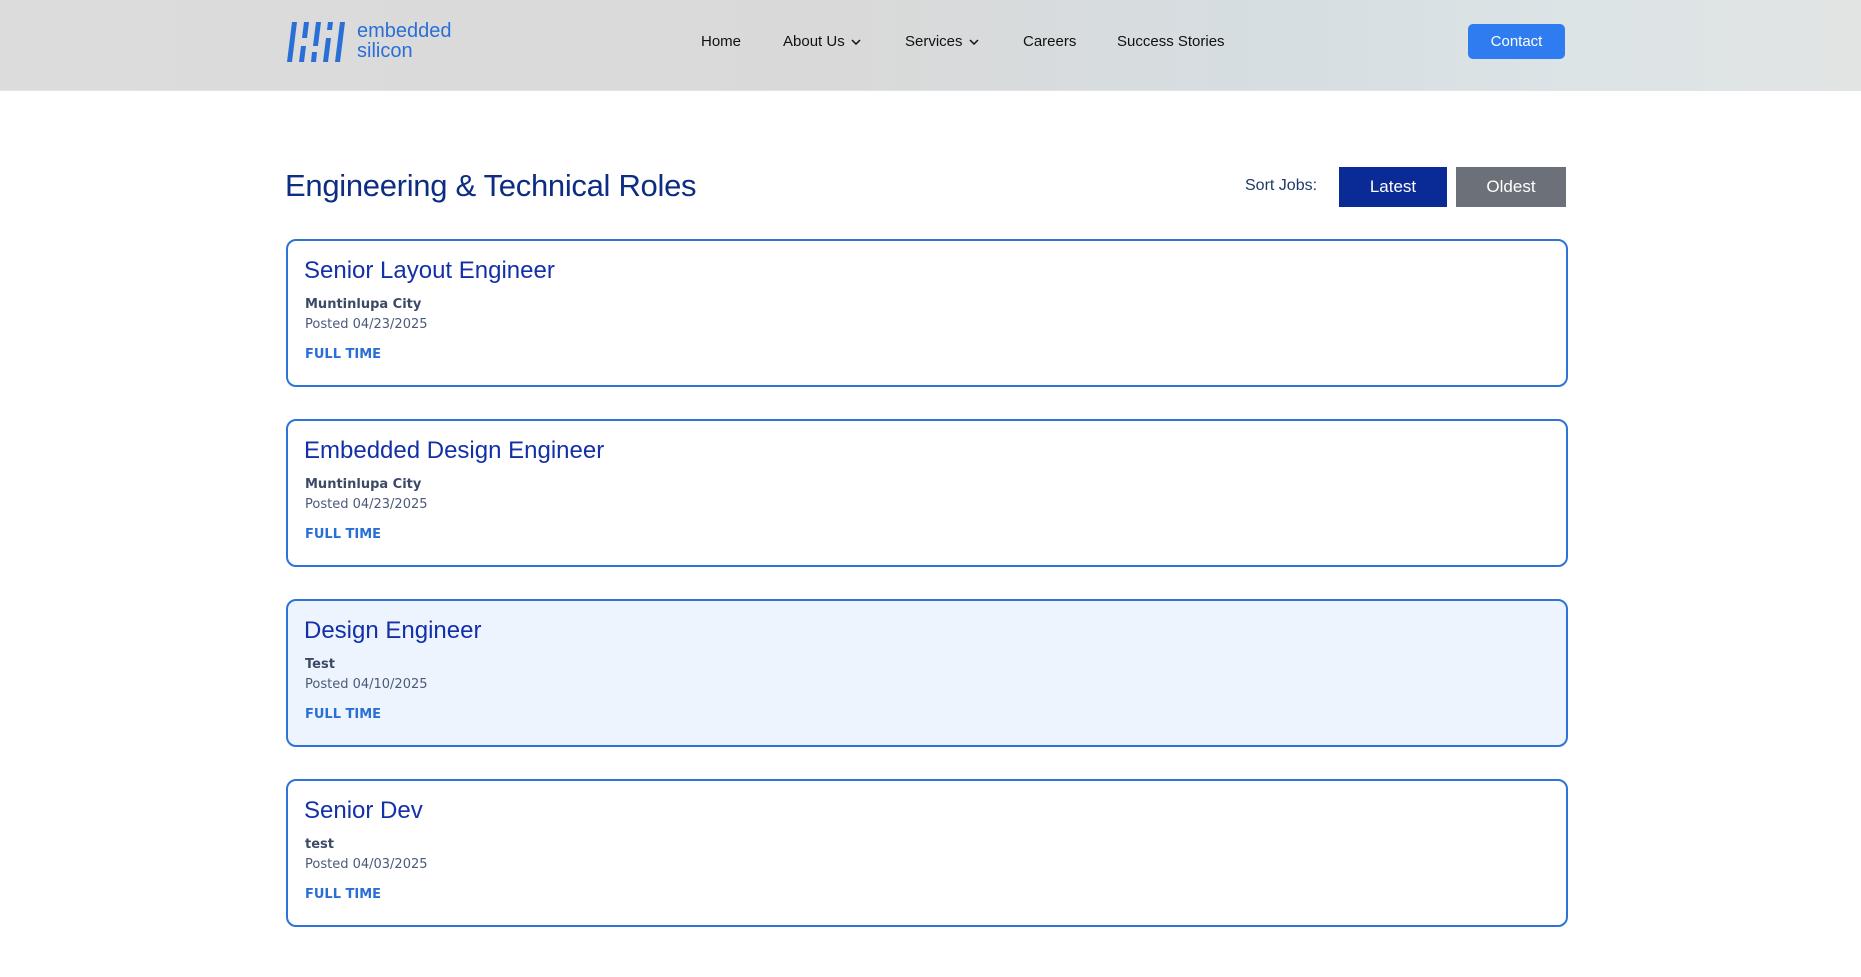  What do you see at coordinates (385, 51) in the screenshot?
I see `logo-line-2: silicon` at bounding box center [385, 51].